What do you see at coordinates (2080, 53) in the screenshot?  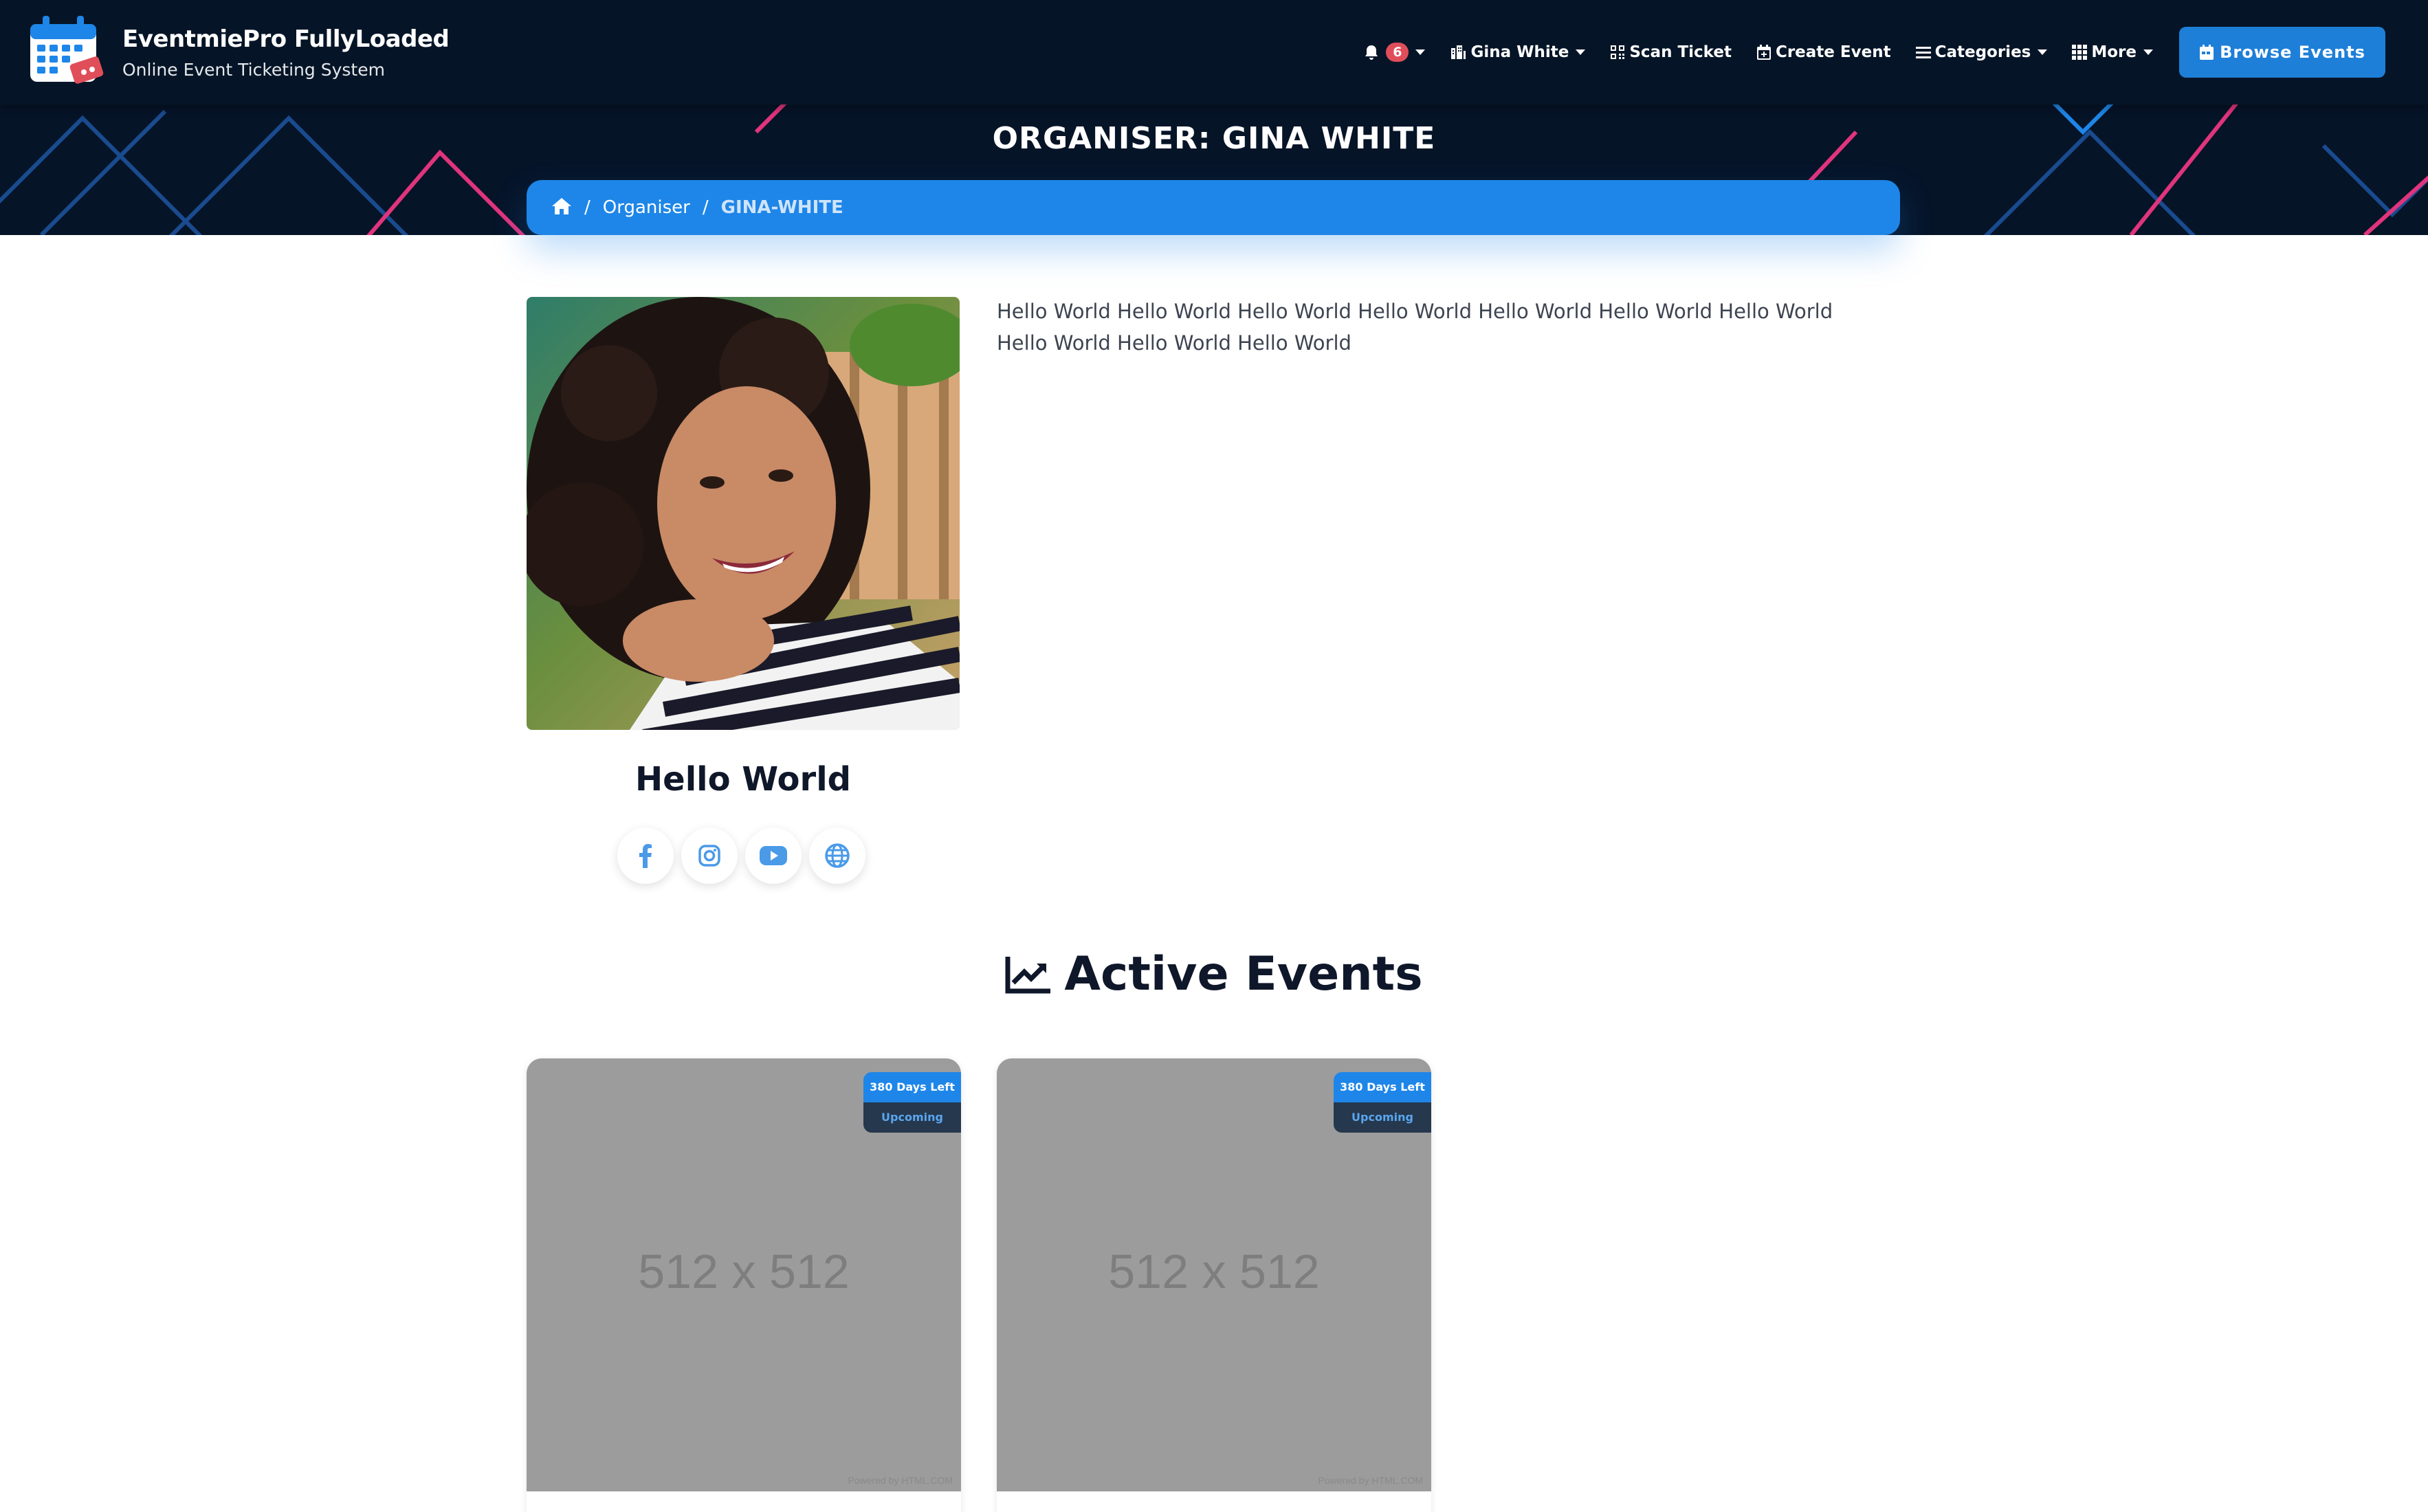 I see `grid-icon` at bounding box center [2080, 53].